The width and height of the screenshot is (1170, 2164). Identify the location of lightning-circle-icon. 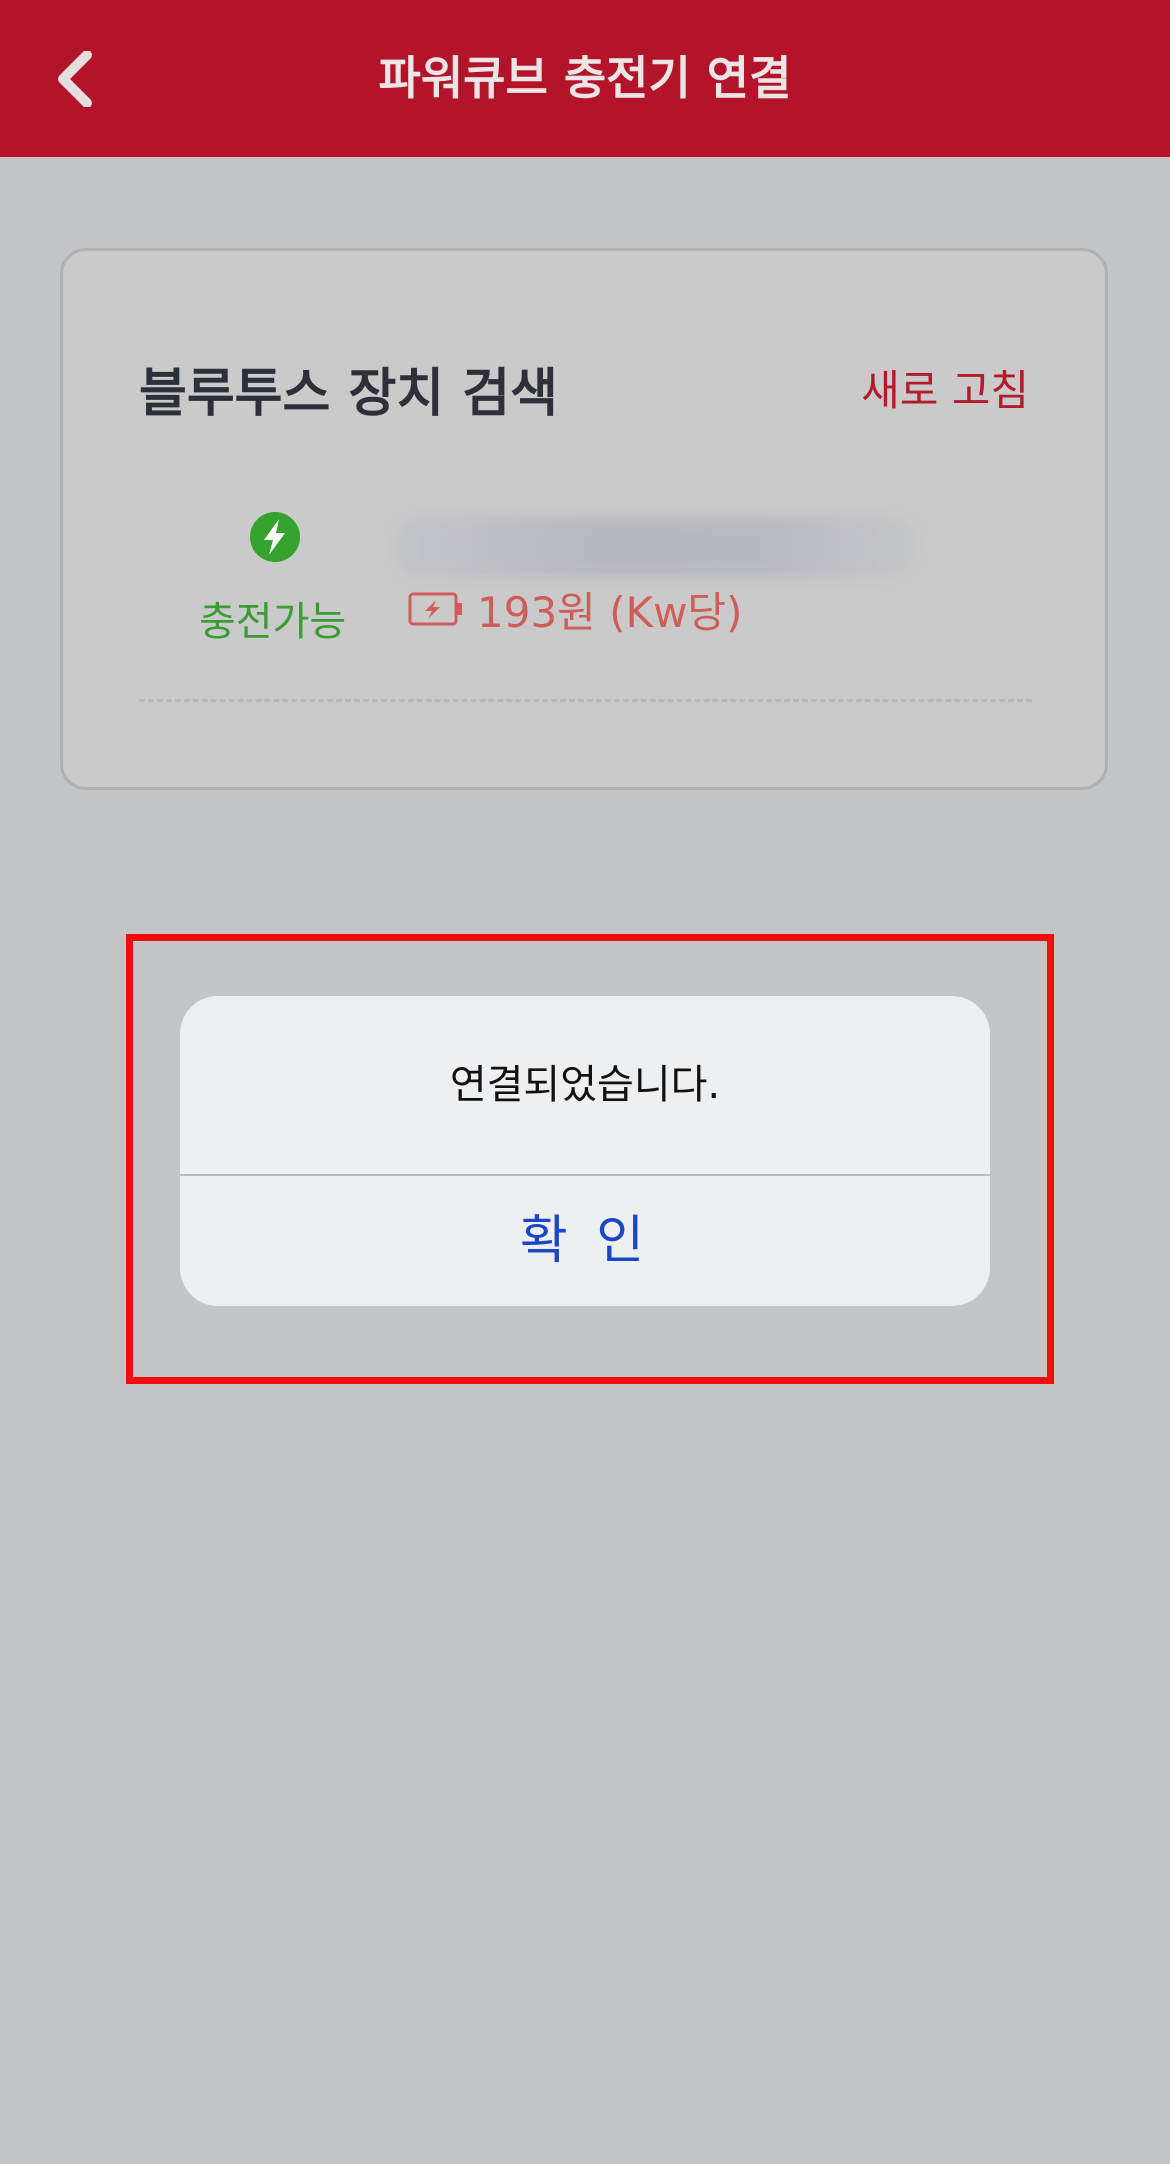
(275, 539).